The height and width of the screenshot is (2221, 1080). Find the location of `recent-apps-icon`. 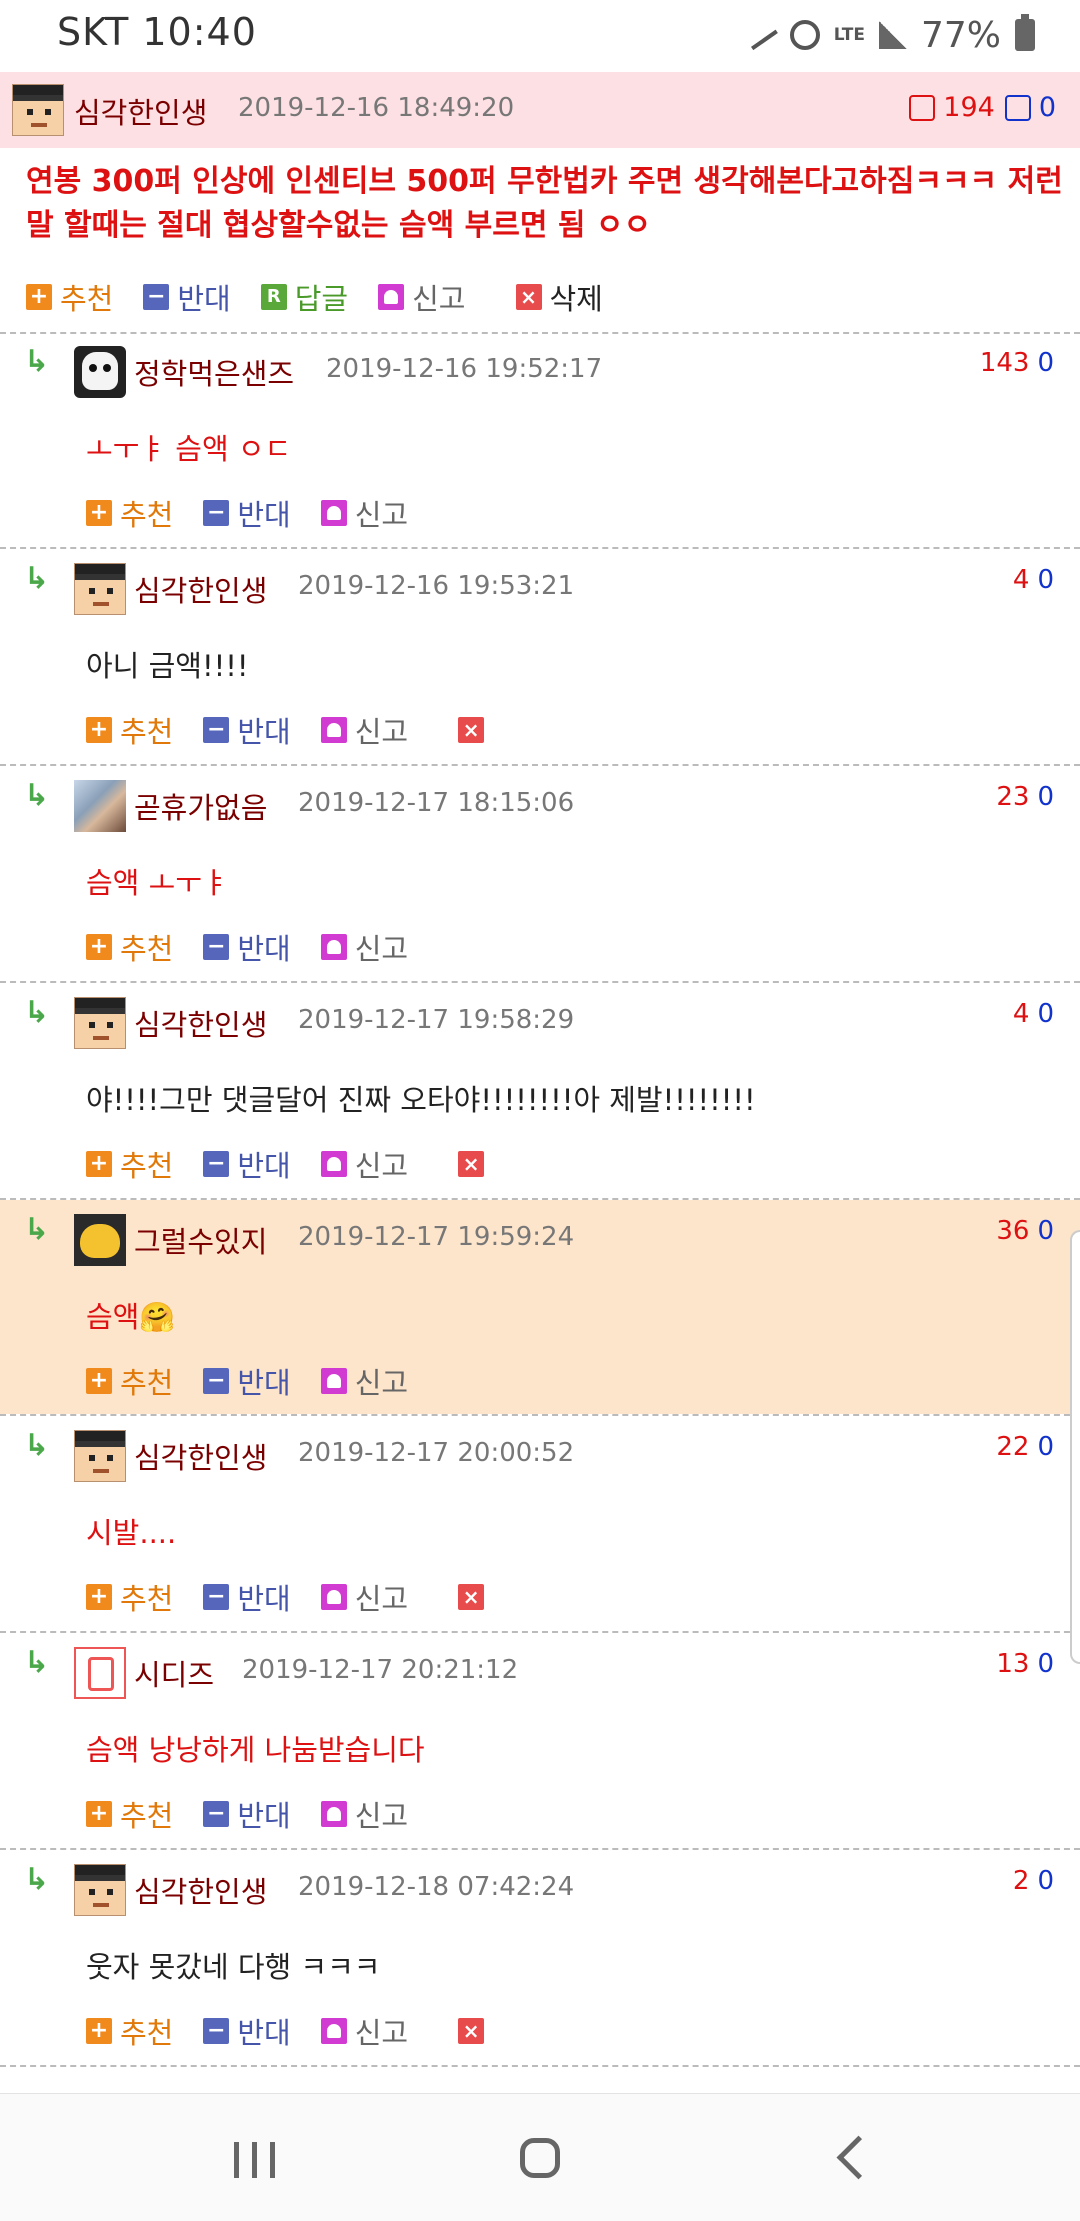

recent-apps-icon is located at coordinates (255, 2159).